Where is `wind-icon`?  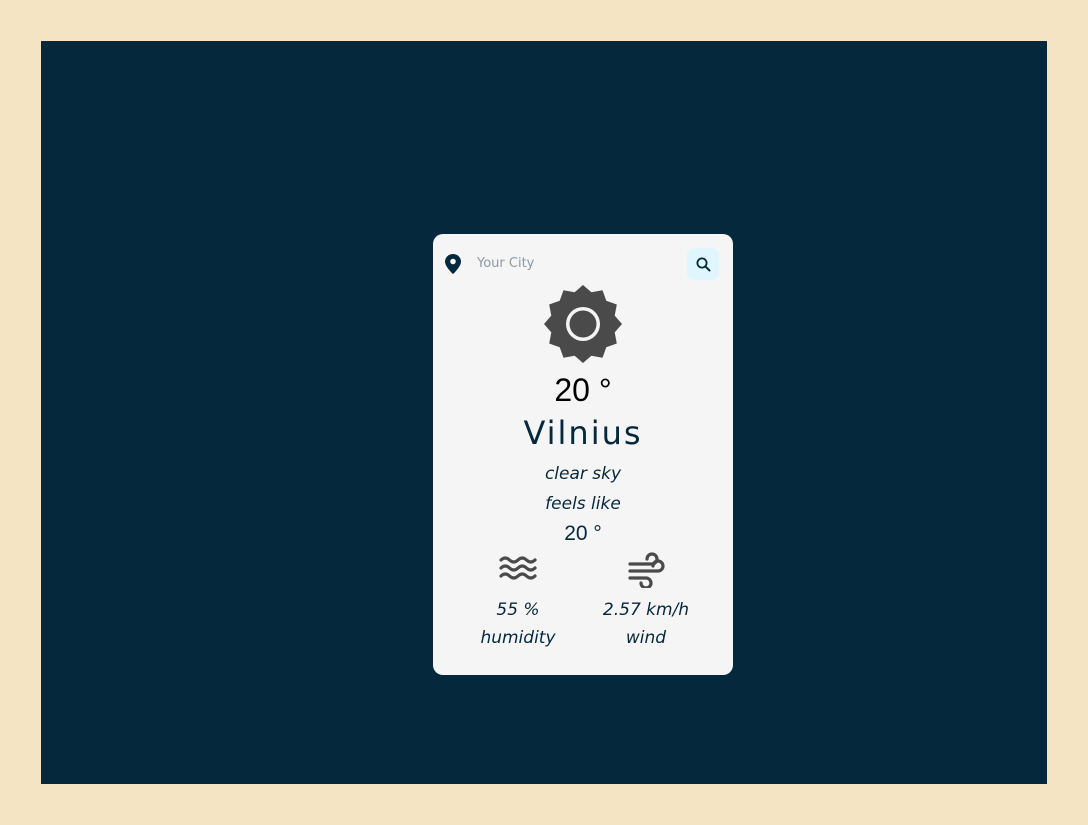 wind-icon is located at coordinates (646, 570).